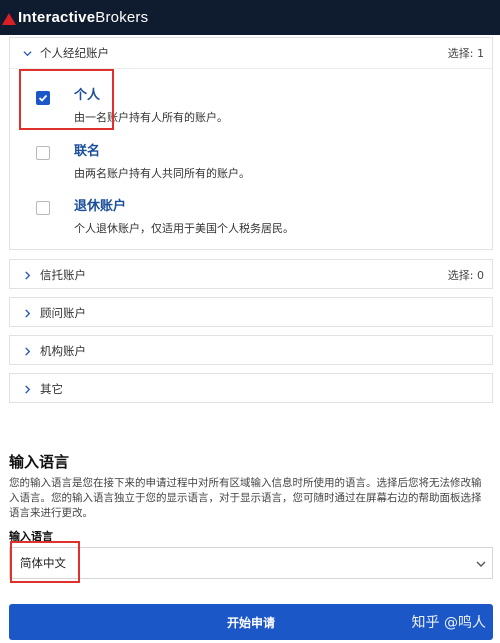 The image size is (500, 643). What do you see at coordinates (51, 389) in the screenshot?
I see `panel-title: 其它` at bounding box center [51, 389].